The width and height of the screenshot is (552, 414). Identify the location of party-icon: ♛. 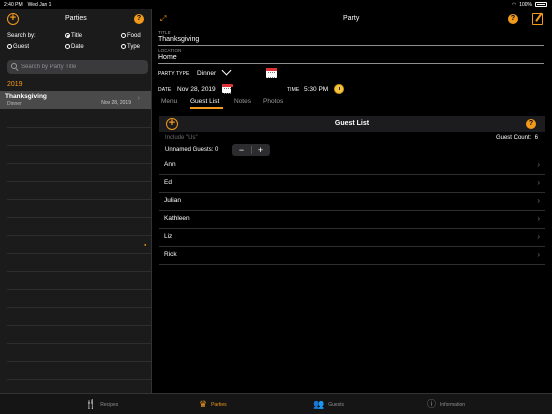
(203, 404).